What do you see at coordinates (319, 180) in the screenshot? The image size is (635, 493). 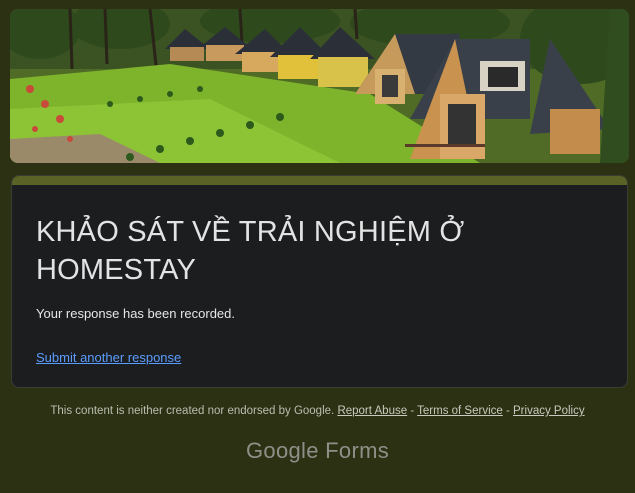 I see `card-accent-bar` at bounding box center [319, 180].